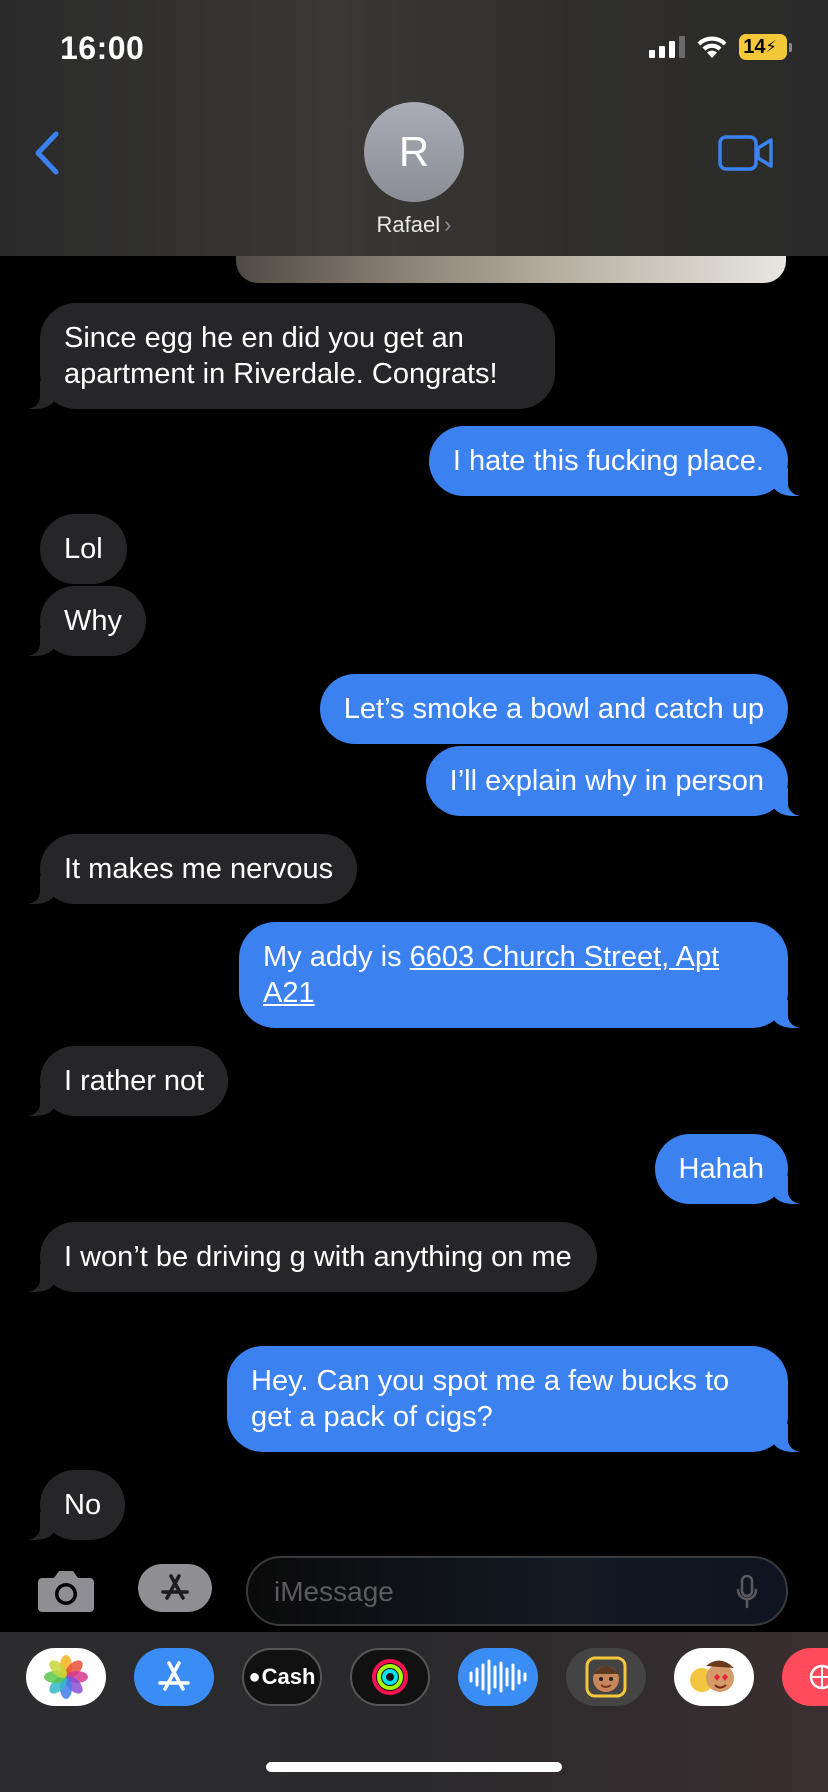  Describe the element at coordinates (448, 224) in the screenshot. I see `chevron-right-icon: ›` at that location.